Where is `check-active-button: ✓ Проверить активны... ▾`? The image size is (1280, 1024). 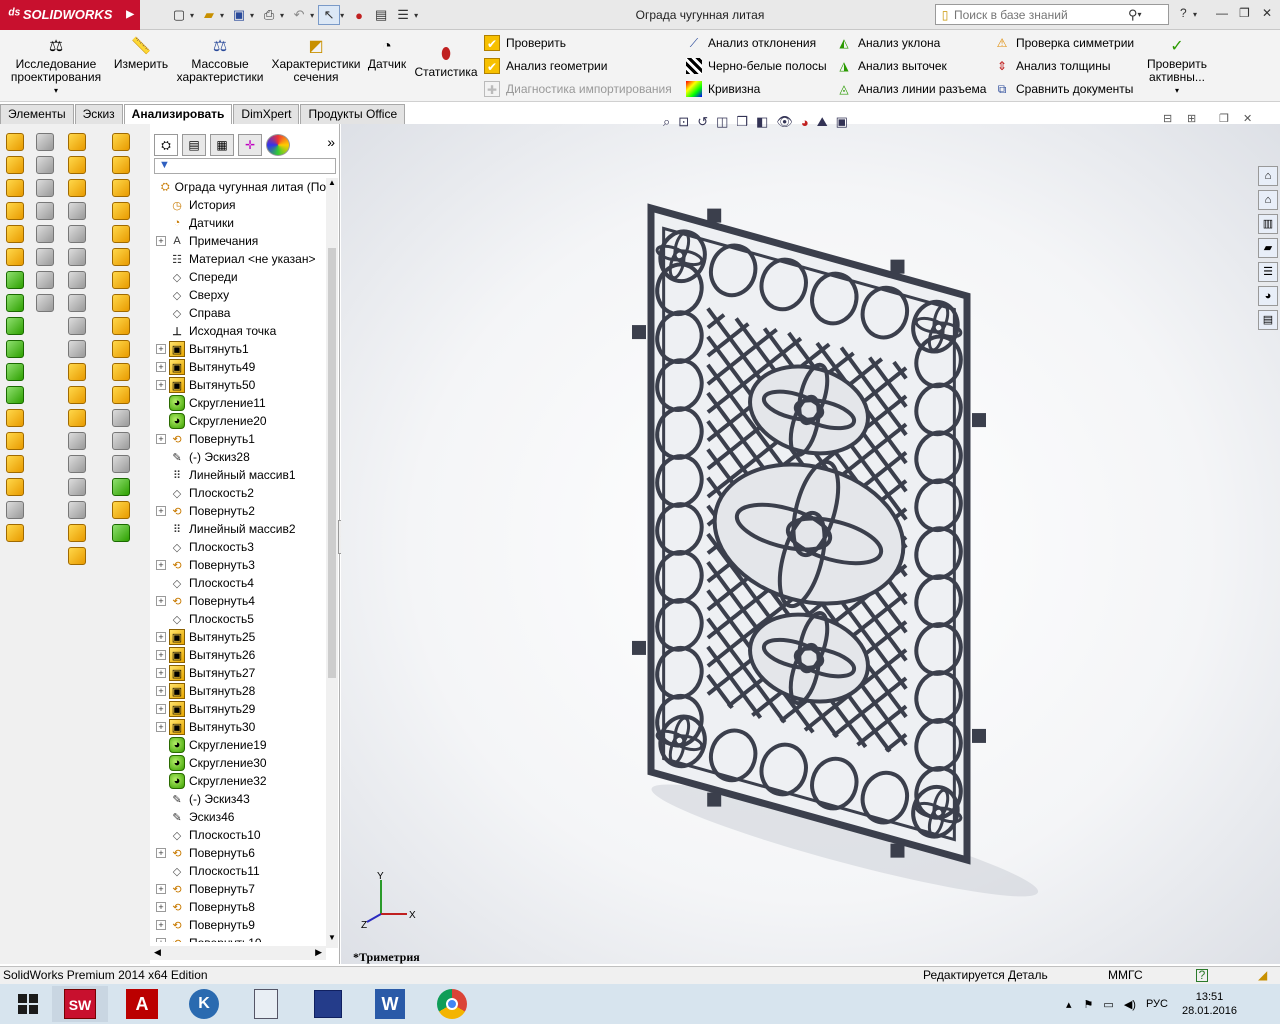 check-active-button: ✓ Проверить активны... ▾ is located at coordinates (1177, 66).